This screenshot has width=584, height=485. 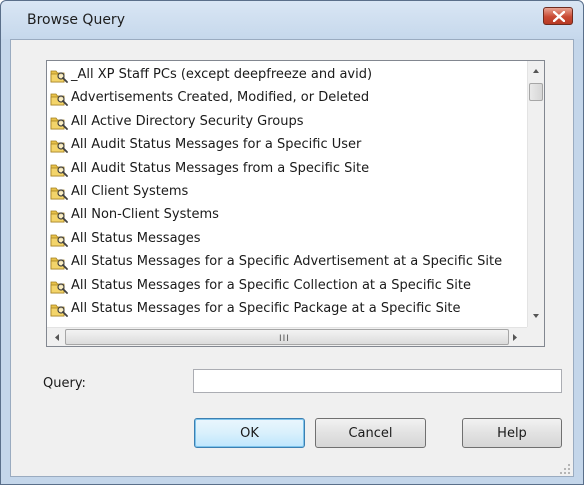 What do you see at coordinates (536, 92) in the screenshot?
I see `vertical-scroll-thumb` at bounding box center [536, 92].